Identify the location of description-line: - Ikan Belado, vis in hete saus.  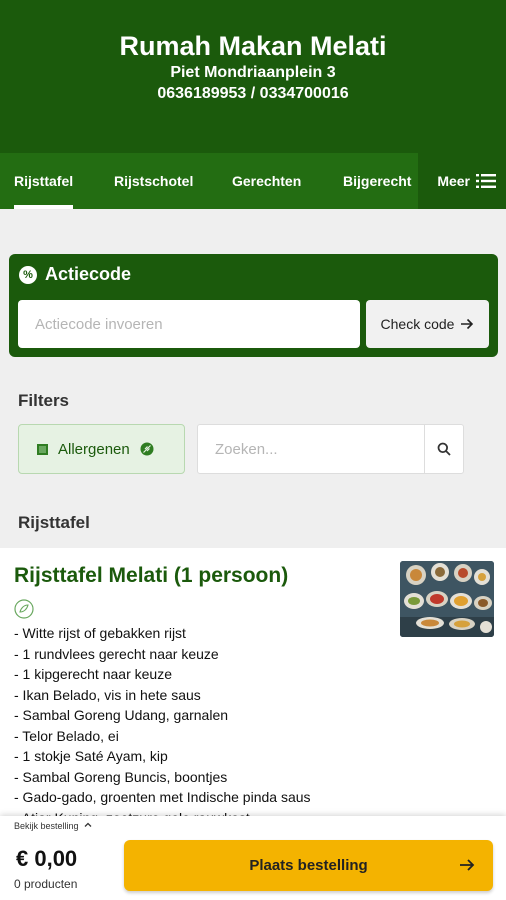
(107, 694).